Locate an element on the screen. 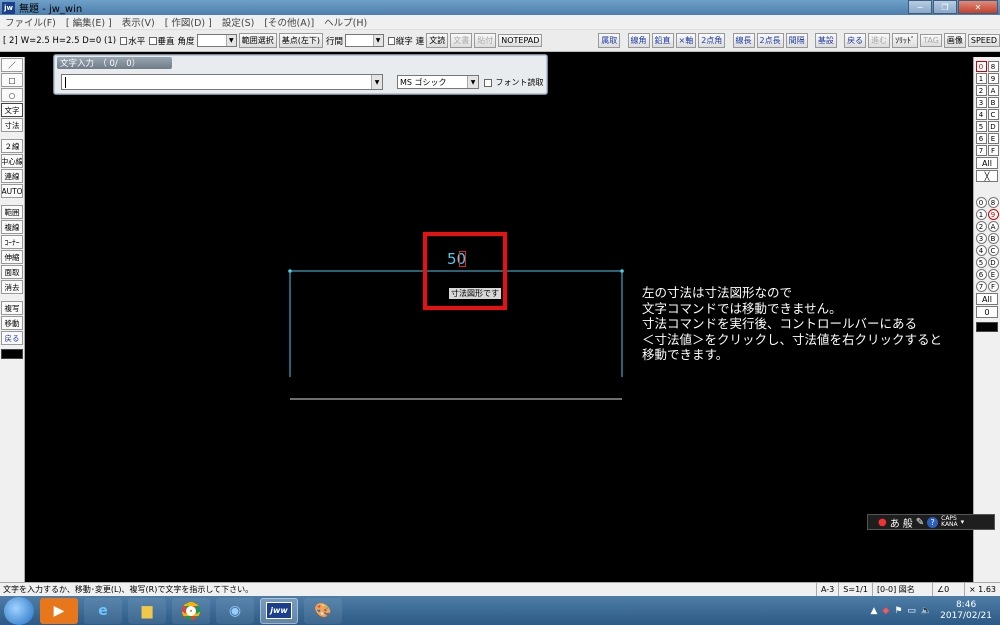  offset-tool: 複線 is located at coordinates (12, 227).